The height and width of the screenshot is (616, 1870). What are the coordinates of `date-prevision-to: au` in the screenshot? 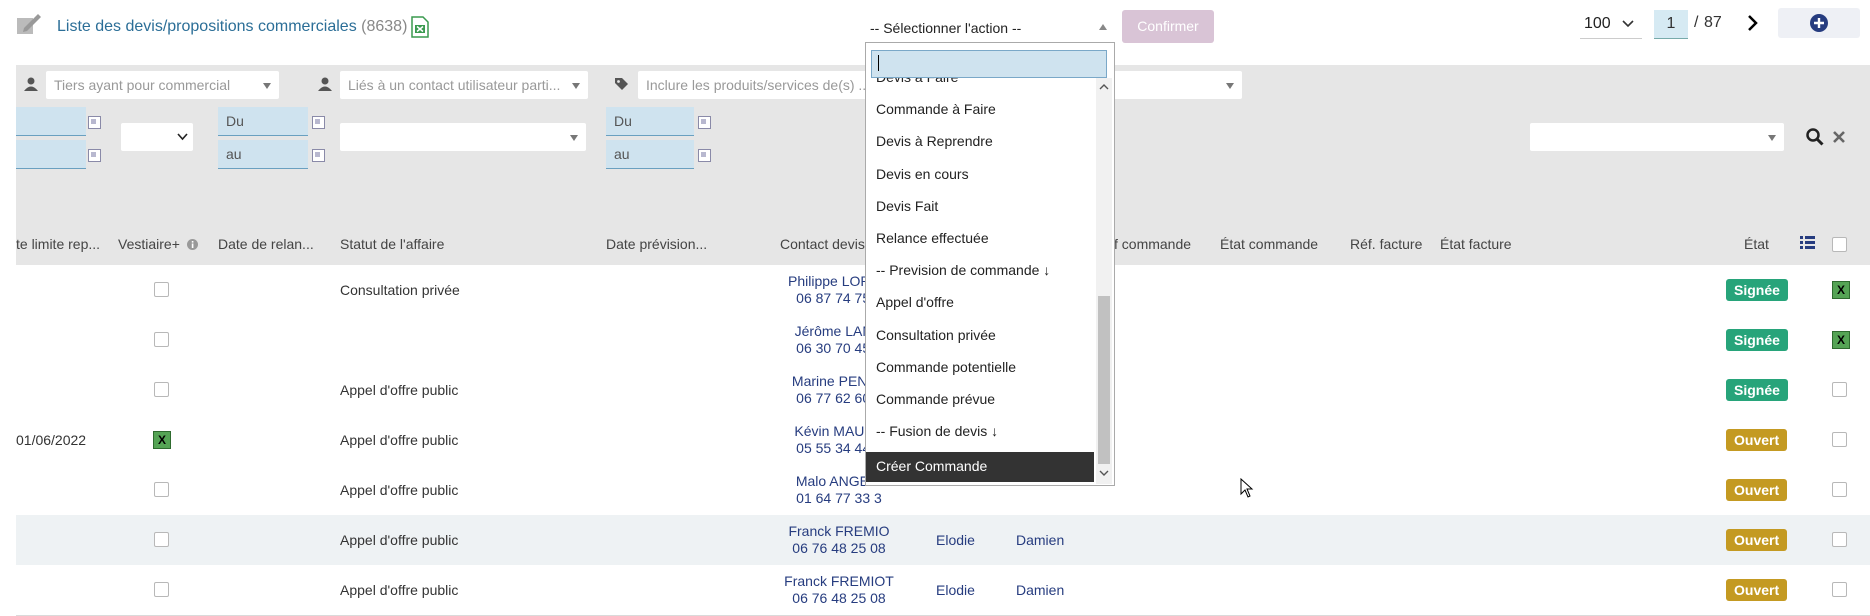 It's located at (650, 154).